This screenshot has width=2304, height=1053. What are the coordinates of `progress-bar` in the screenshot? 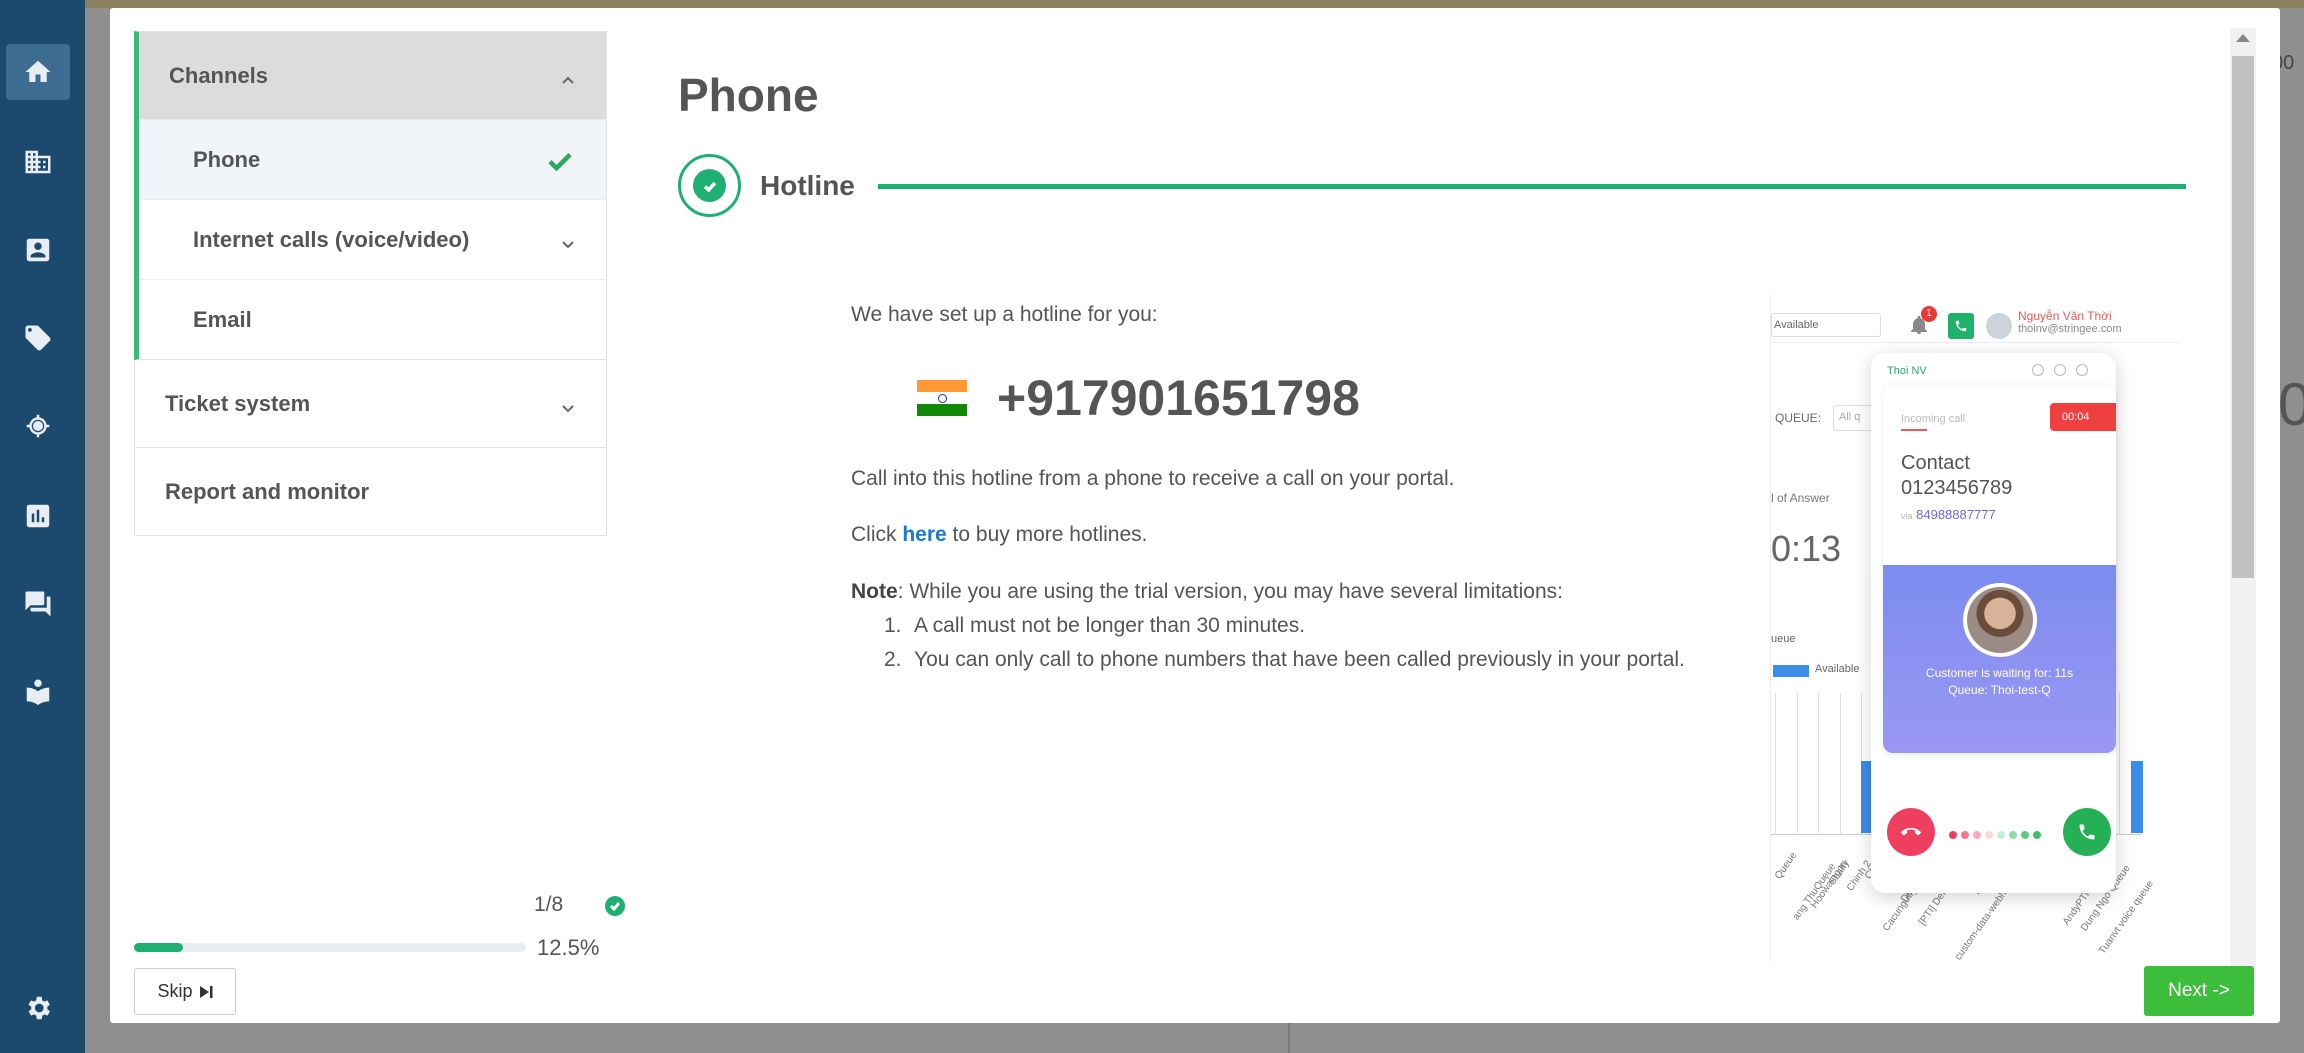 It's located at (330, 947).